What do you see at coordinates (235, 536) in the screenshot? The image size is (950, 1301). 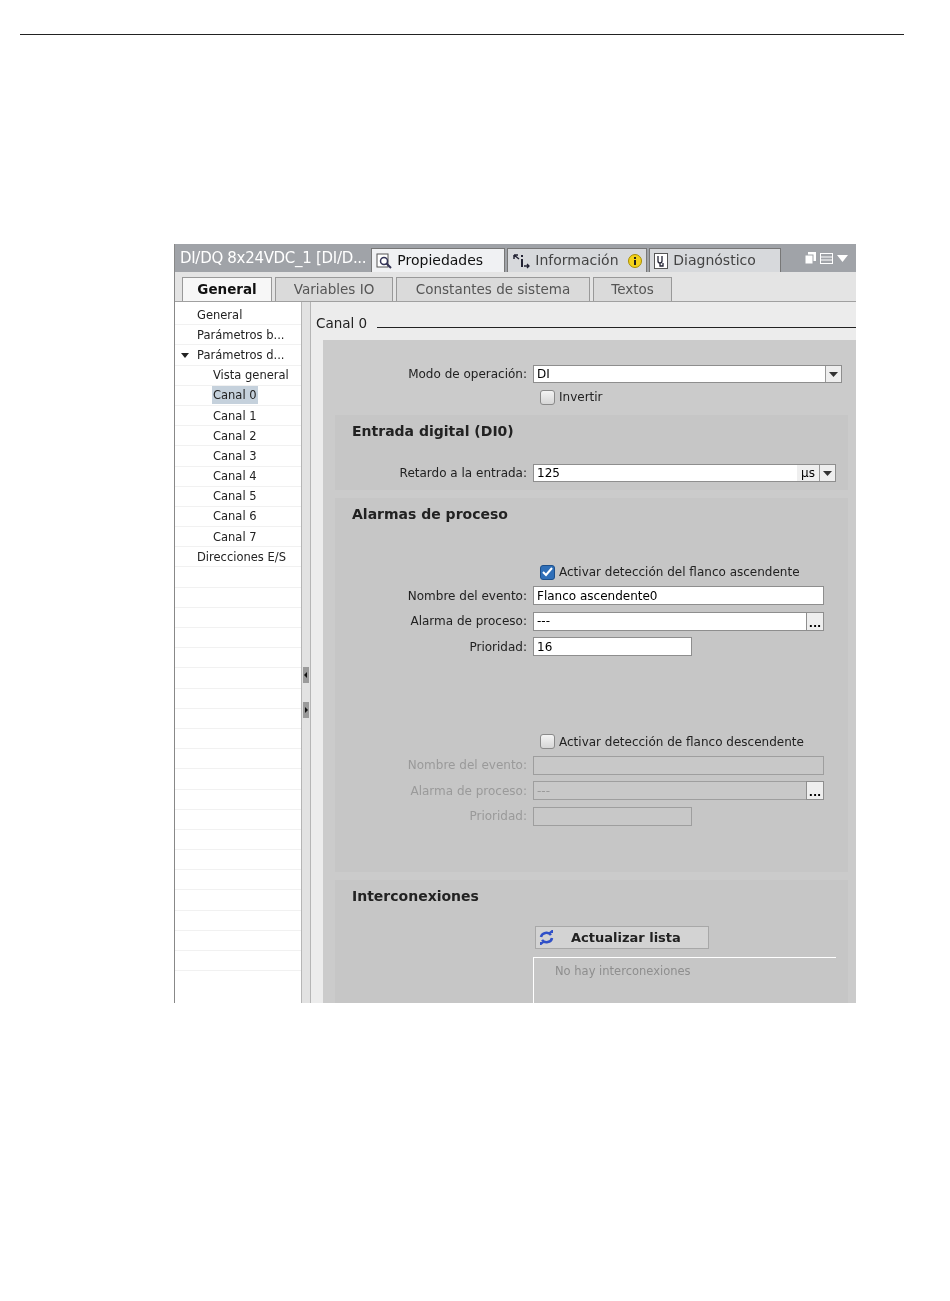 I see `tree-item: Canal 7` at bounding box center [235, 536].